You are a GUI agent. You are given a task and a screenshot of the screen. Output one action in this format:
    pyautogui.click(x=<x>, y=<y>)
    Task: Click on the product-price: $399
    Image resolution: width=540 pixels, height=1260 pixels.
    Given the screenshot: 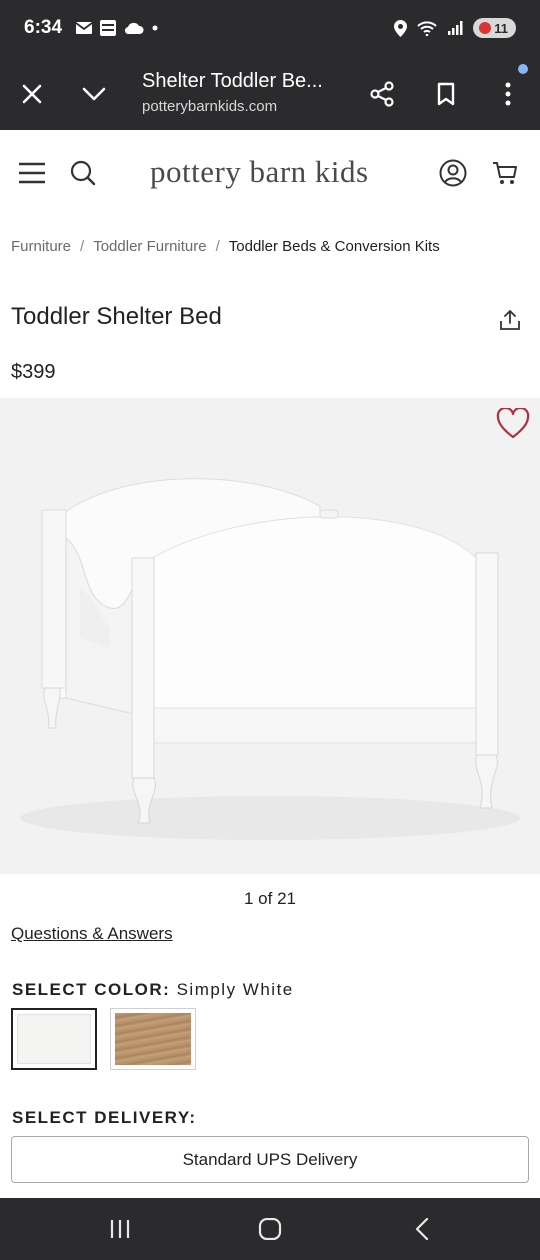 What is the action you would take?
    pyautogui.click(x=33, y=372)
    